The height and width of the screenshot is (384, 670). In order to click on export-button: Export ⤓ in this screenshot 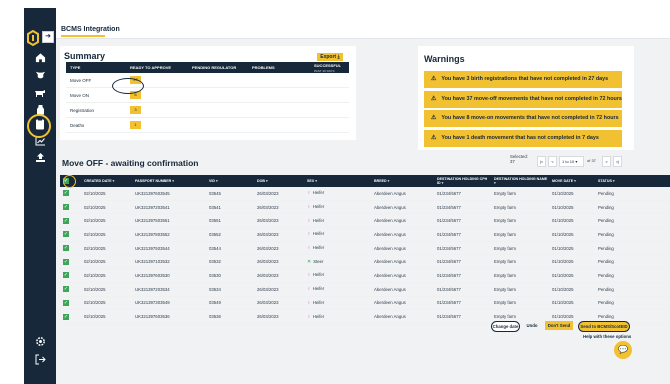, I will do `click(330, 57)`.